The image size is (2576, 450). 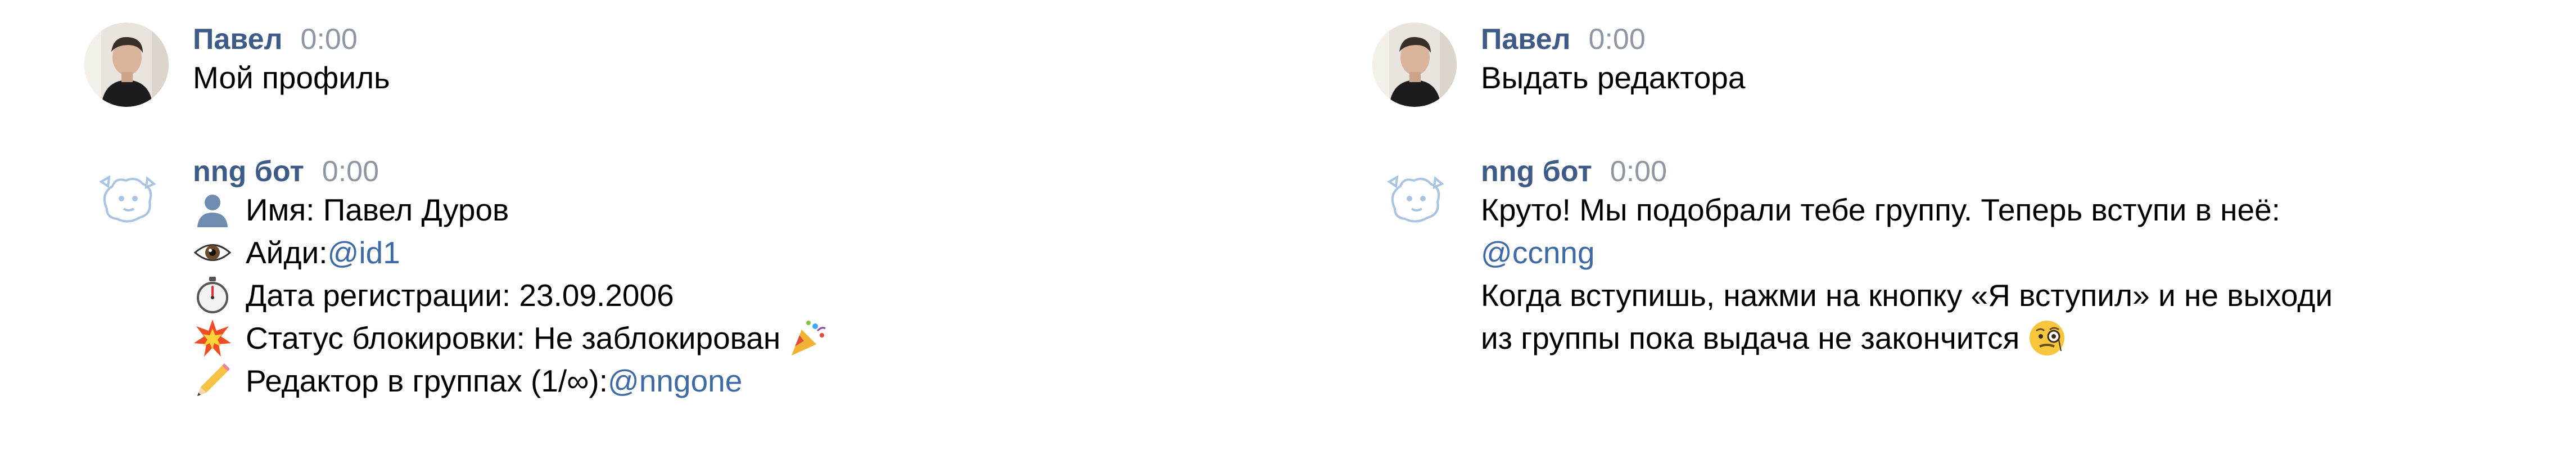 I want to click on block-status-line: Статус блокировки: Не заблокирован, so click(x=510, y=338).